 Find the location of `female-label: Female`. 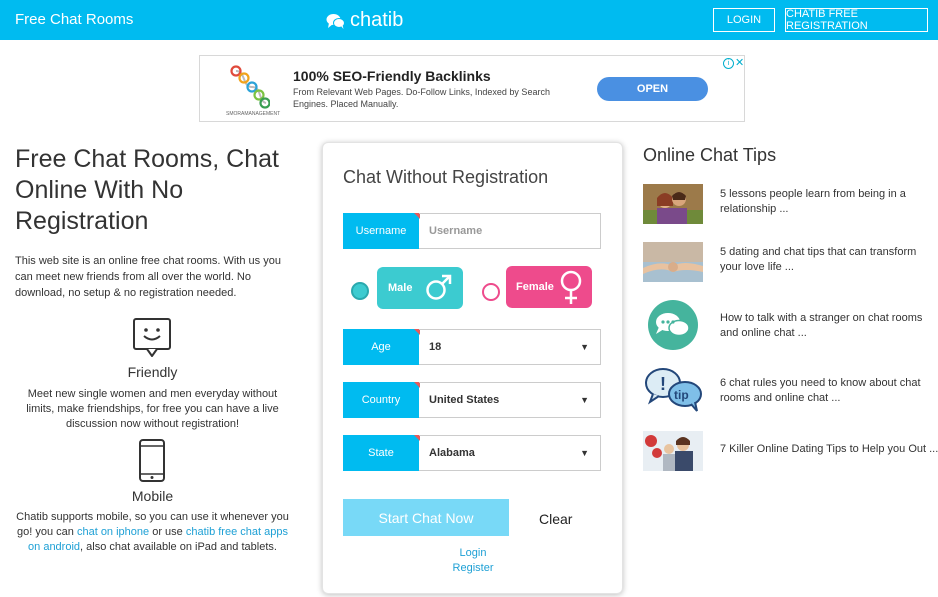

female-label: Female is located at coordinates (535, 287).